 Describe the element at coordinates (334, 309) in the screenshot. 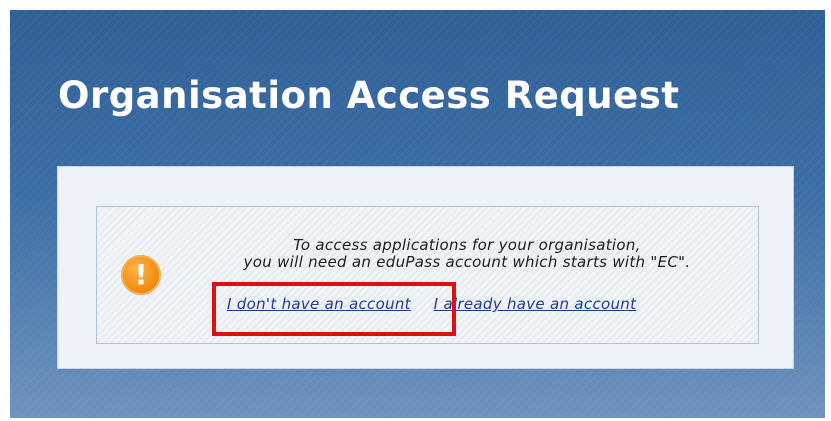

I see `highlight-box` at that location.